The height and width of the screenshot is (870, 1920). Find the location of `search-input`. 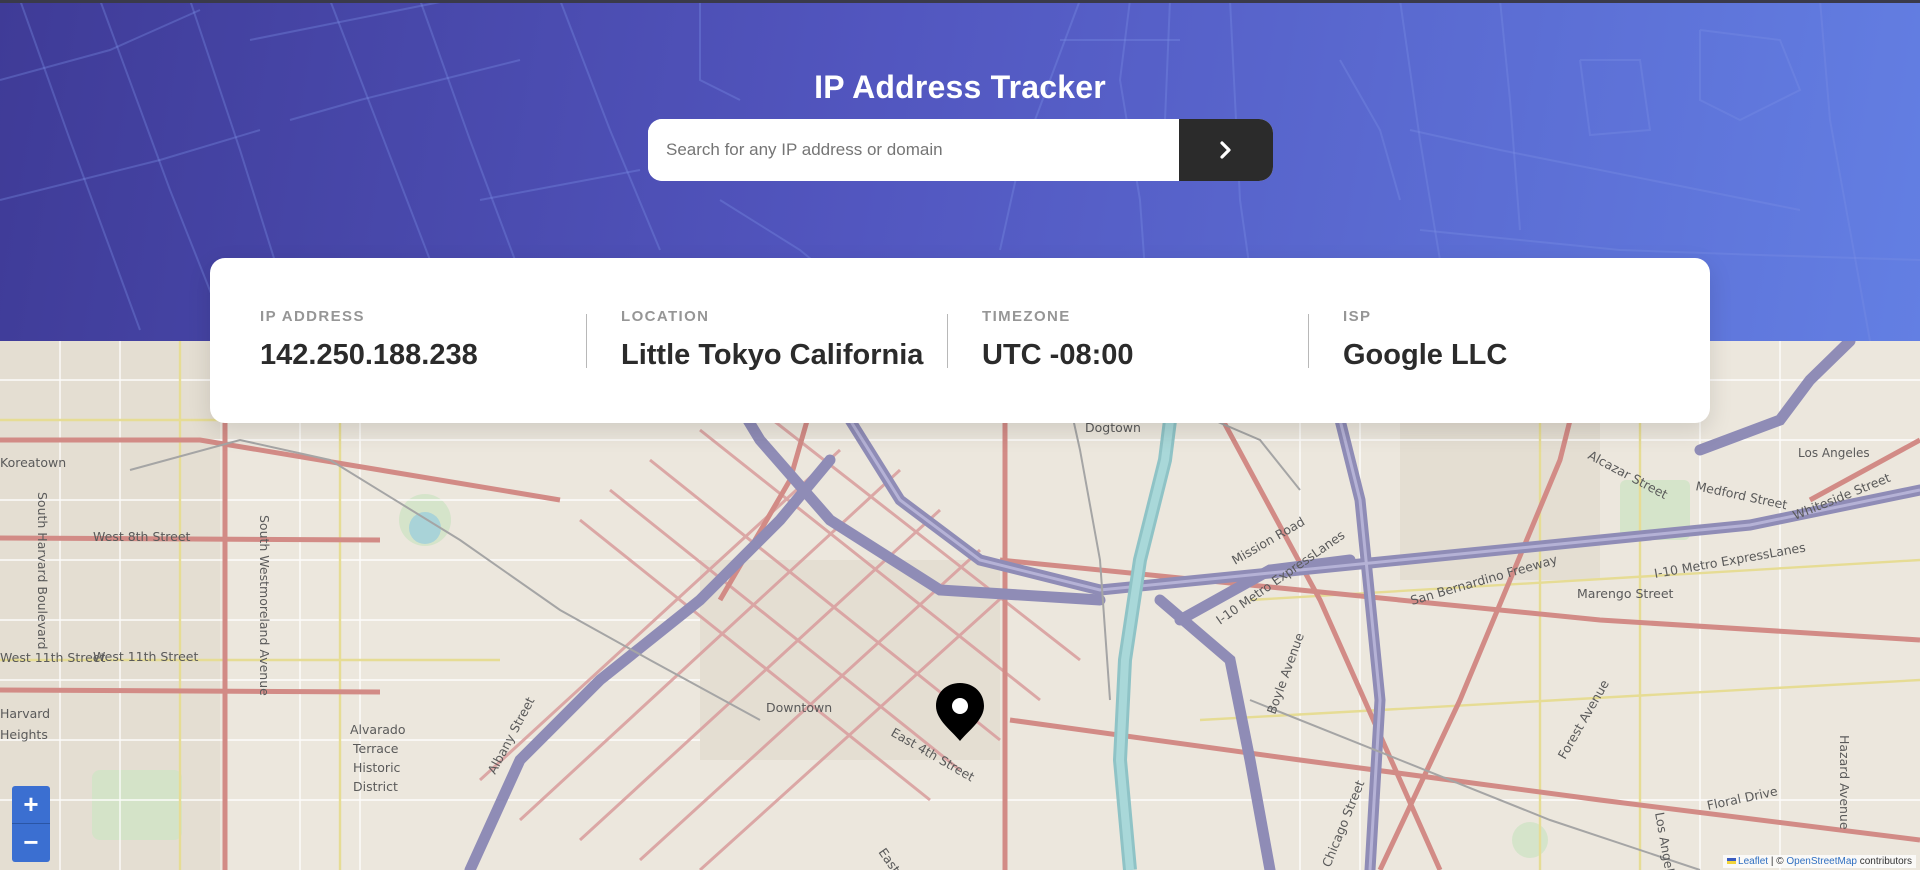

search-input is located at coordinates (913, 150).